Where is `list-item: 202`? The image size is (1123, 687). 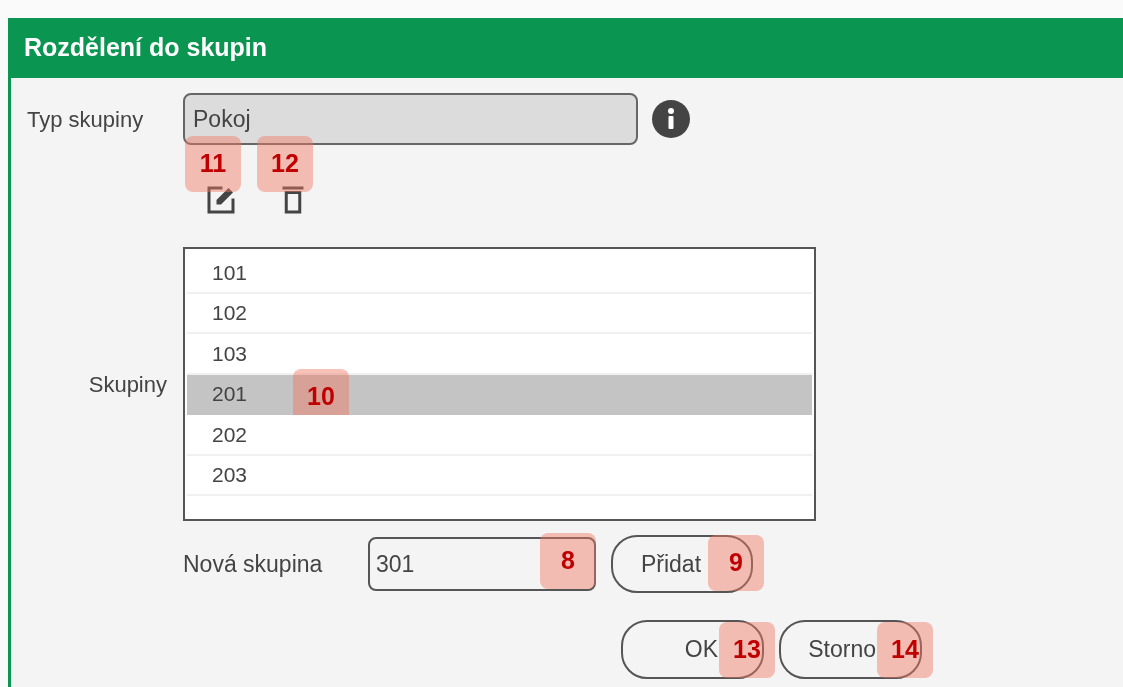
list-item: 202 is located at coordinates (499, 435).